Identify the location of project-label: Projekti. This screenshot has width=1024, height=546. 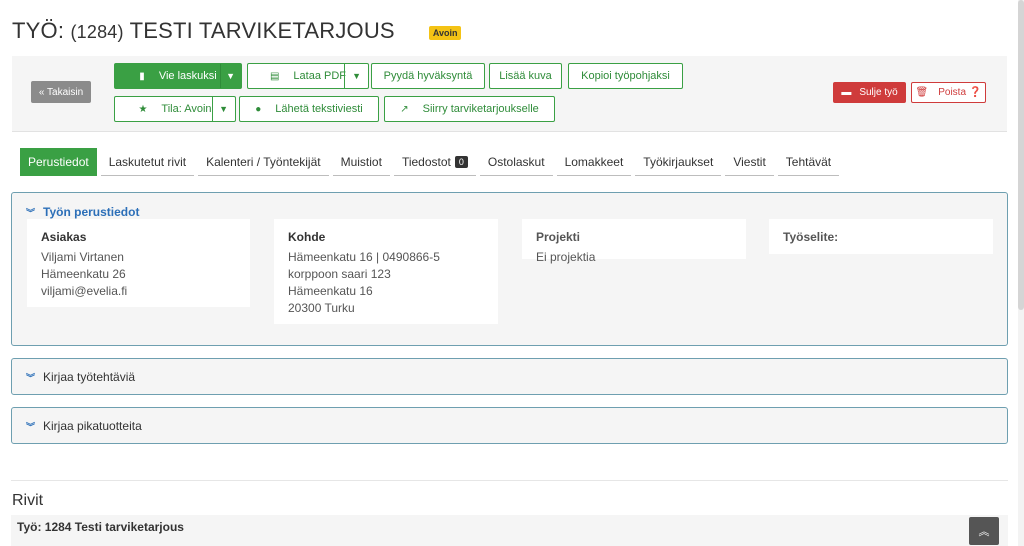
(558, 237).